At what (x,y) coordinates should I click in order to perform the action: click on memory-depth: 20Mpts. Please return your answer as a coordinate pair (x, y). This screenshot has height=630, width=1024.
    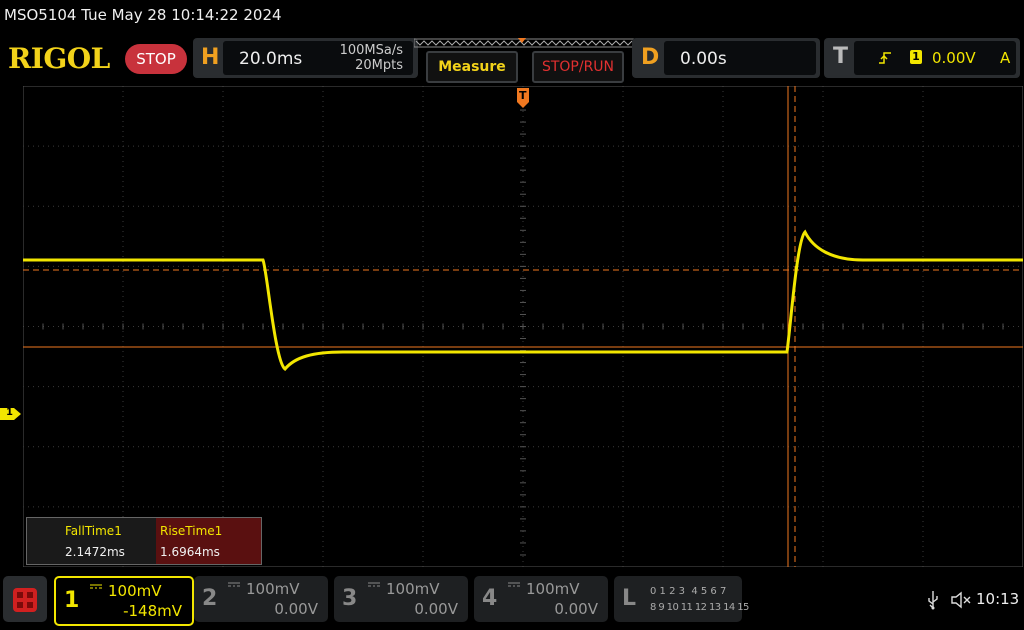
    Looking at the image, I should click on (379, 65).